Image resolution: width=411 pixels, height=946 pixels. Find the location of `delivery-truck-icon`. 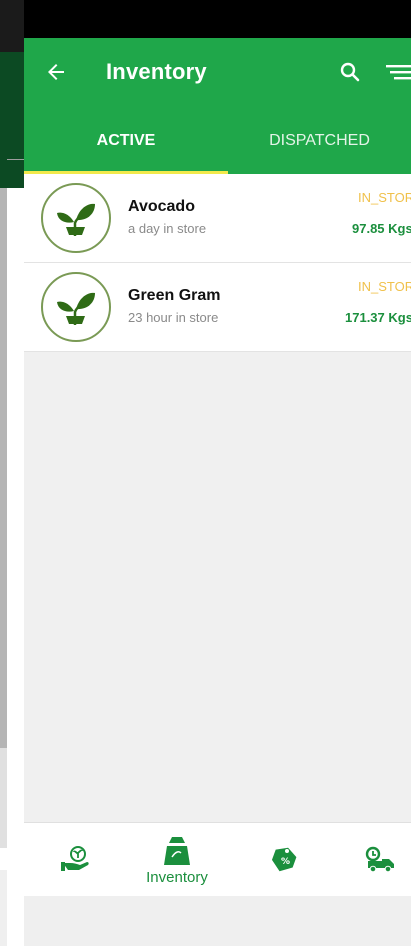

delivery-truck-icon is located at coordinates (379, 859).